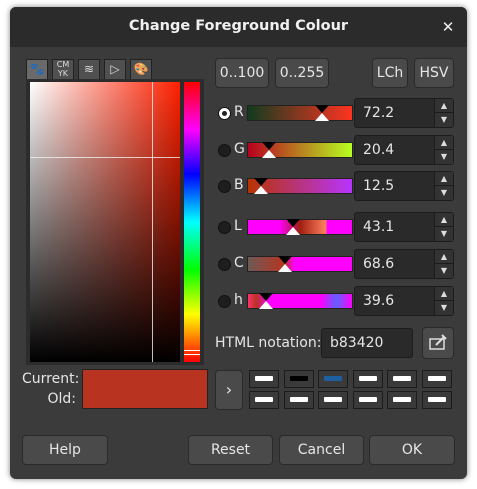  I want to click on channel-r-spin: 72.2 ▲ ▼, so click(404, 113).